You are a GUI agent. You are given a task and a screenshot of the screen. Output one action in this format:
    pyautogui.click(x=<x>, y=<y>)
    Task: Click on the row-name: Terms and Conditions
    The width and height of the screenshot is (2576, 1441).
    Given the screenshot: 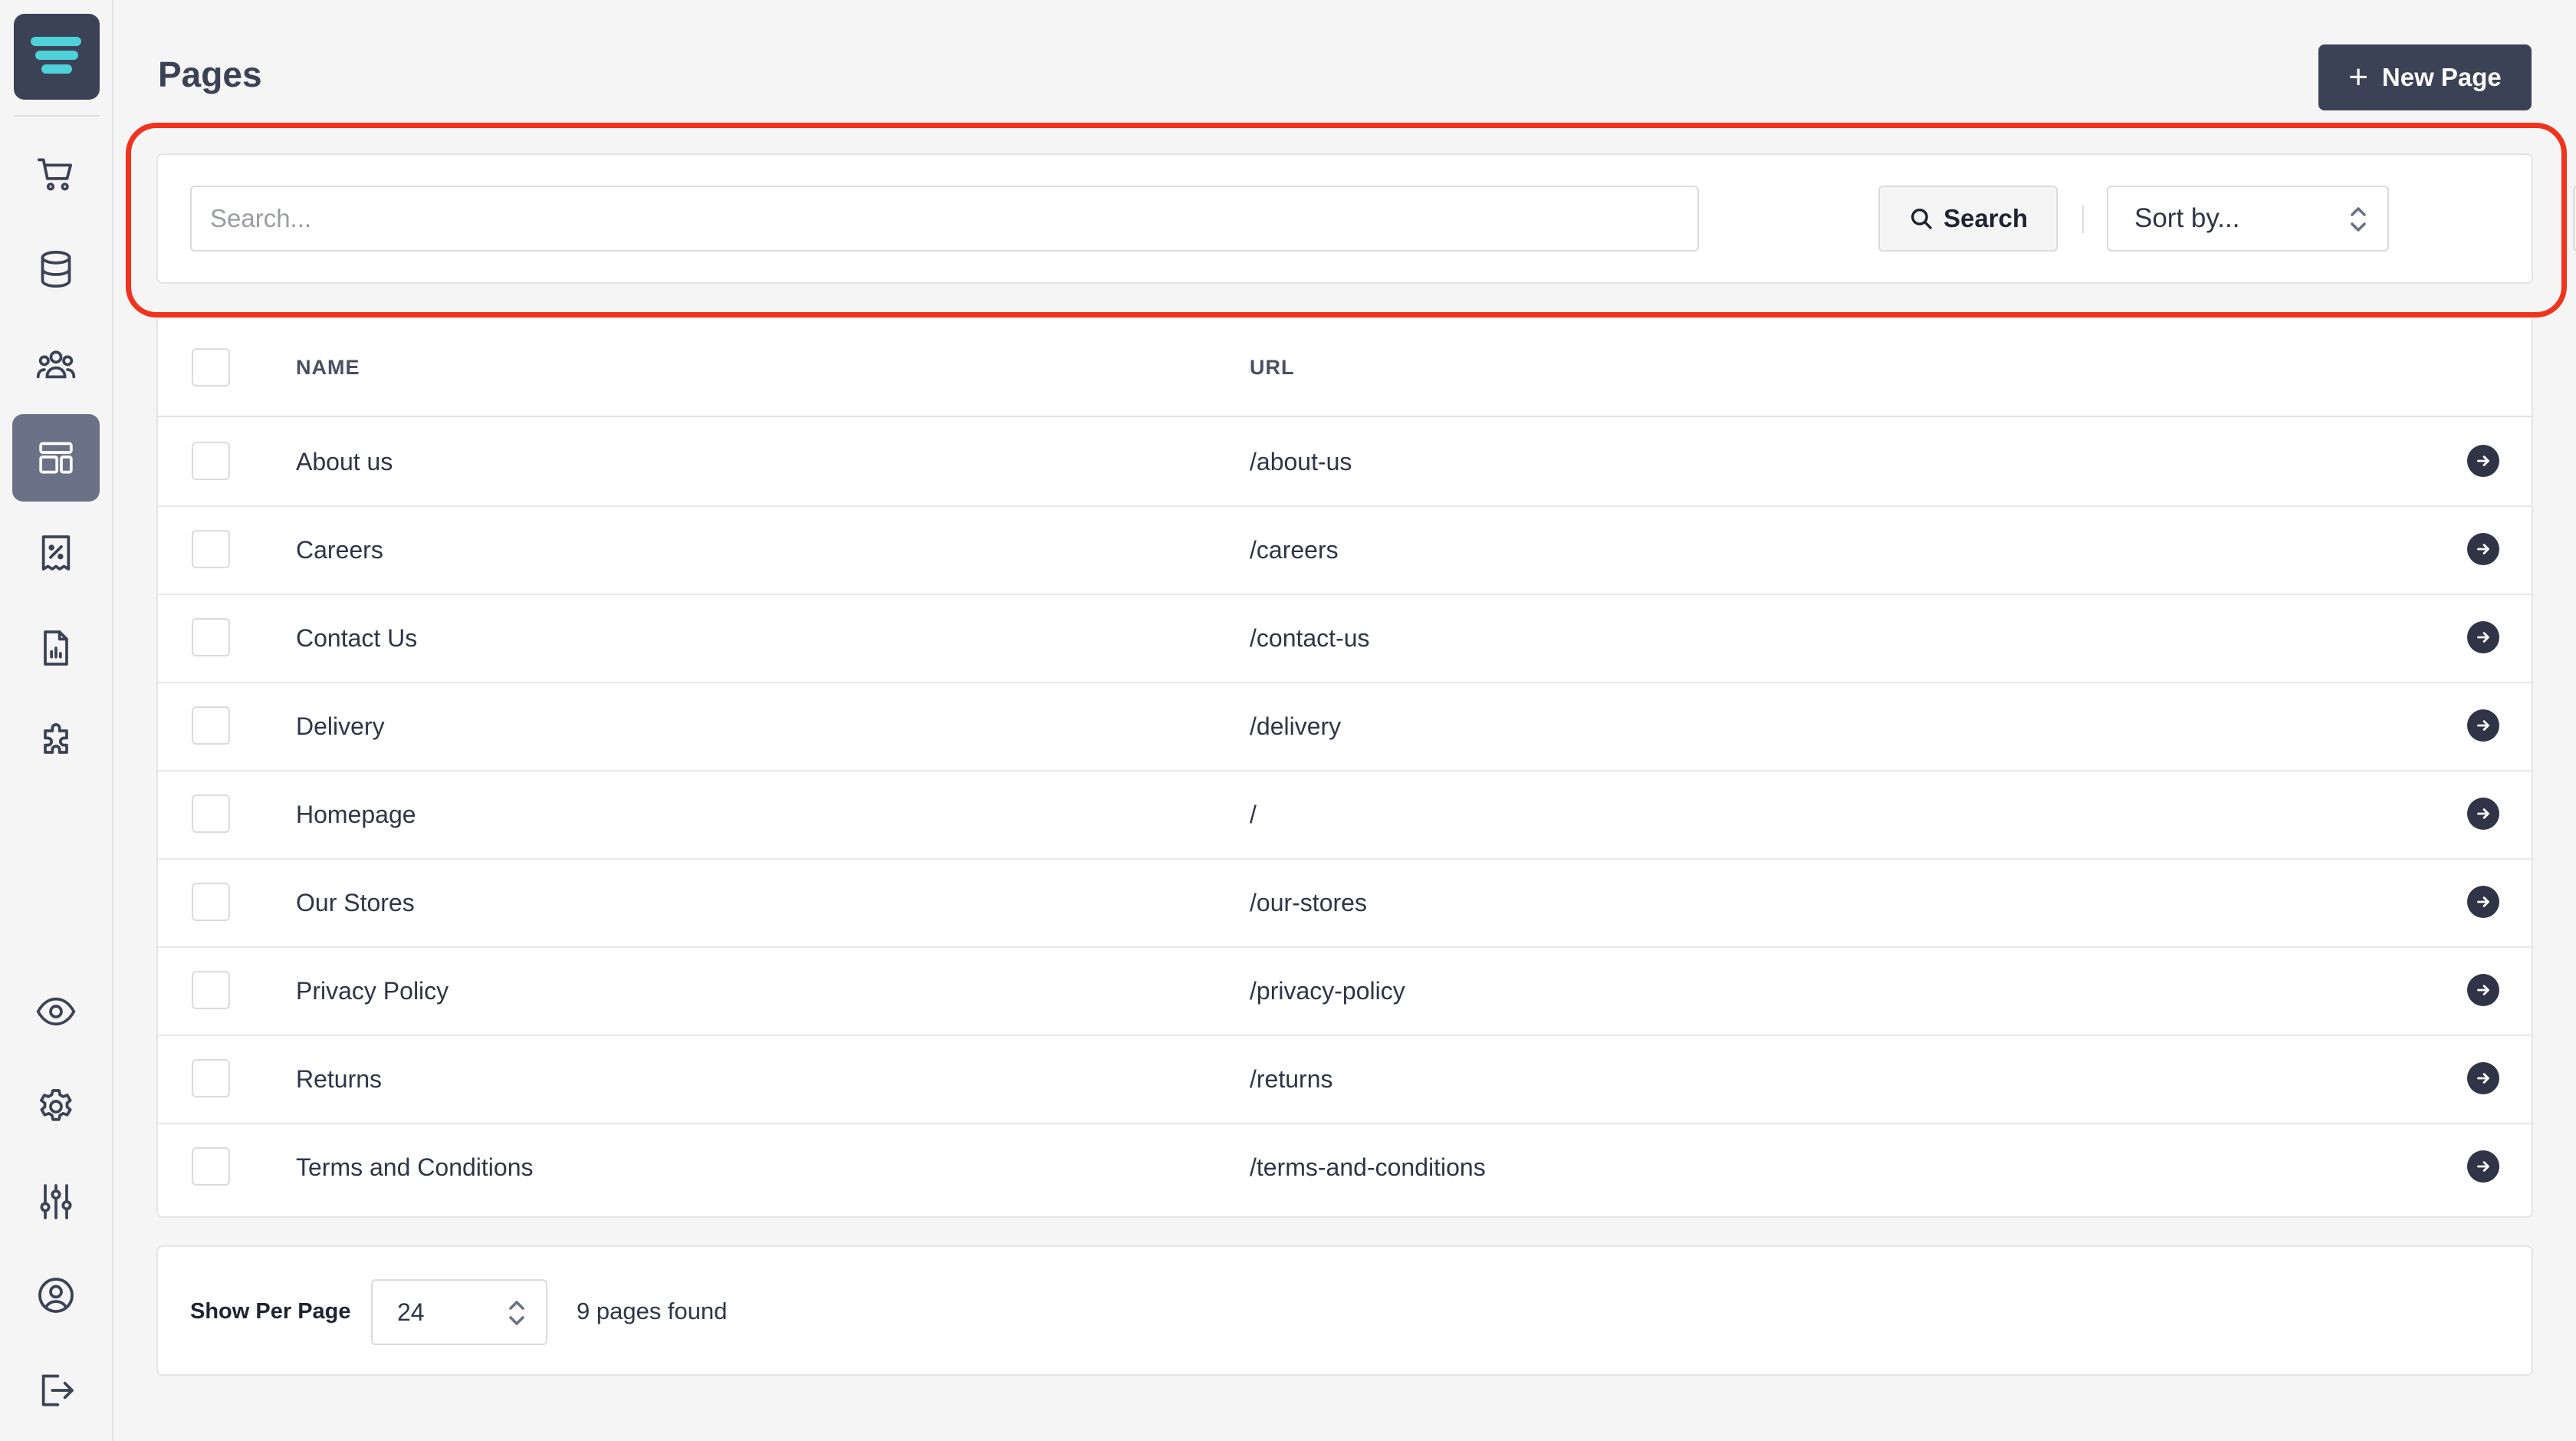 What is the action you would take?
    pyautogui.click(x=415, y=1167)
    